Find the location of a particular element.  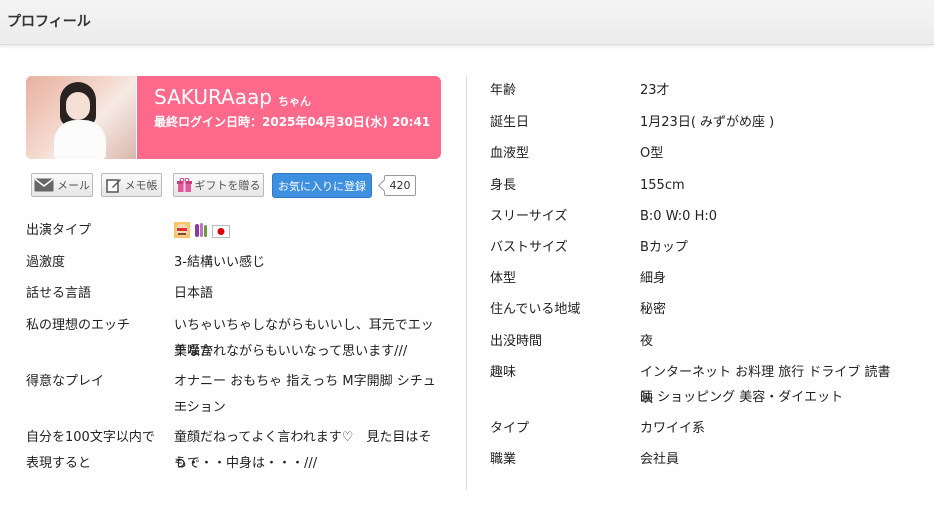

occupation-value: 会社員 is located at coordinates (660, 459).